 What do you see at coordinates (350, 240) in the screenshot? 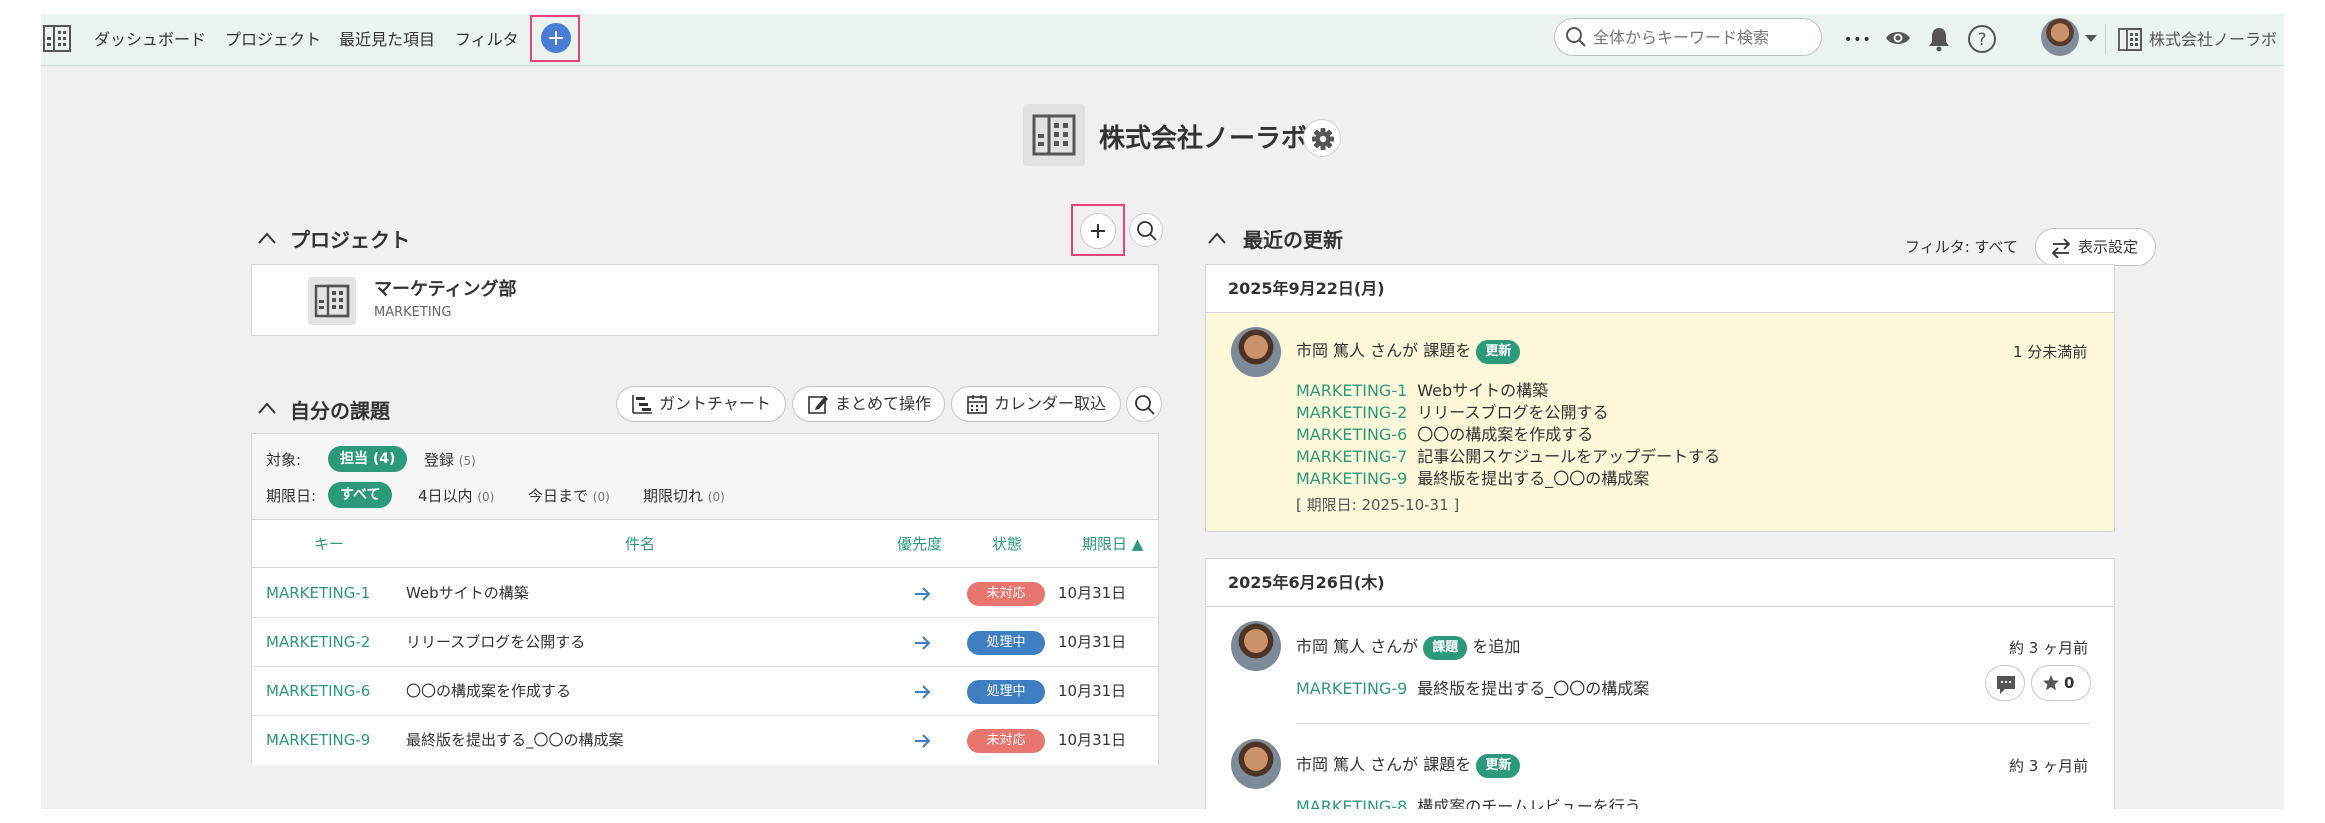
I see `projects-title: プロジェクト` at bounding box center [350, 240].